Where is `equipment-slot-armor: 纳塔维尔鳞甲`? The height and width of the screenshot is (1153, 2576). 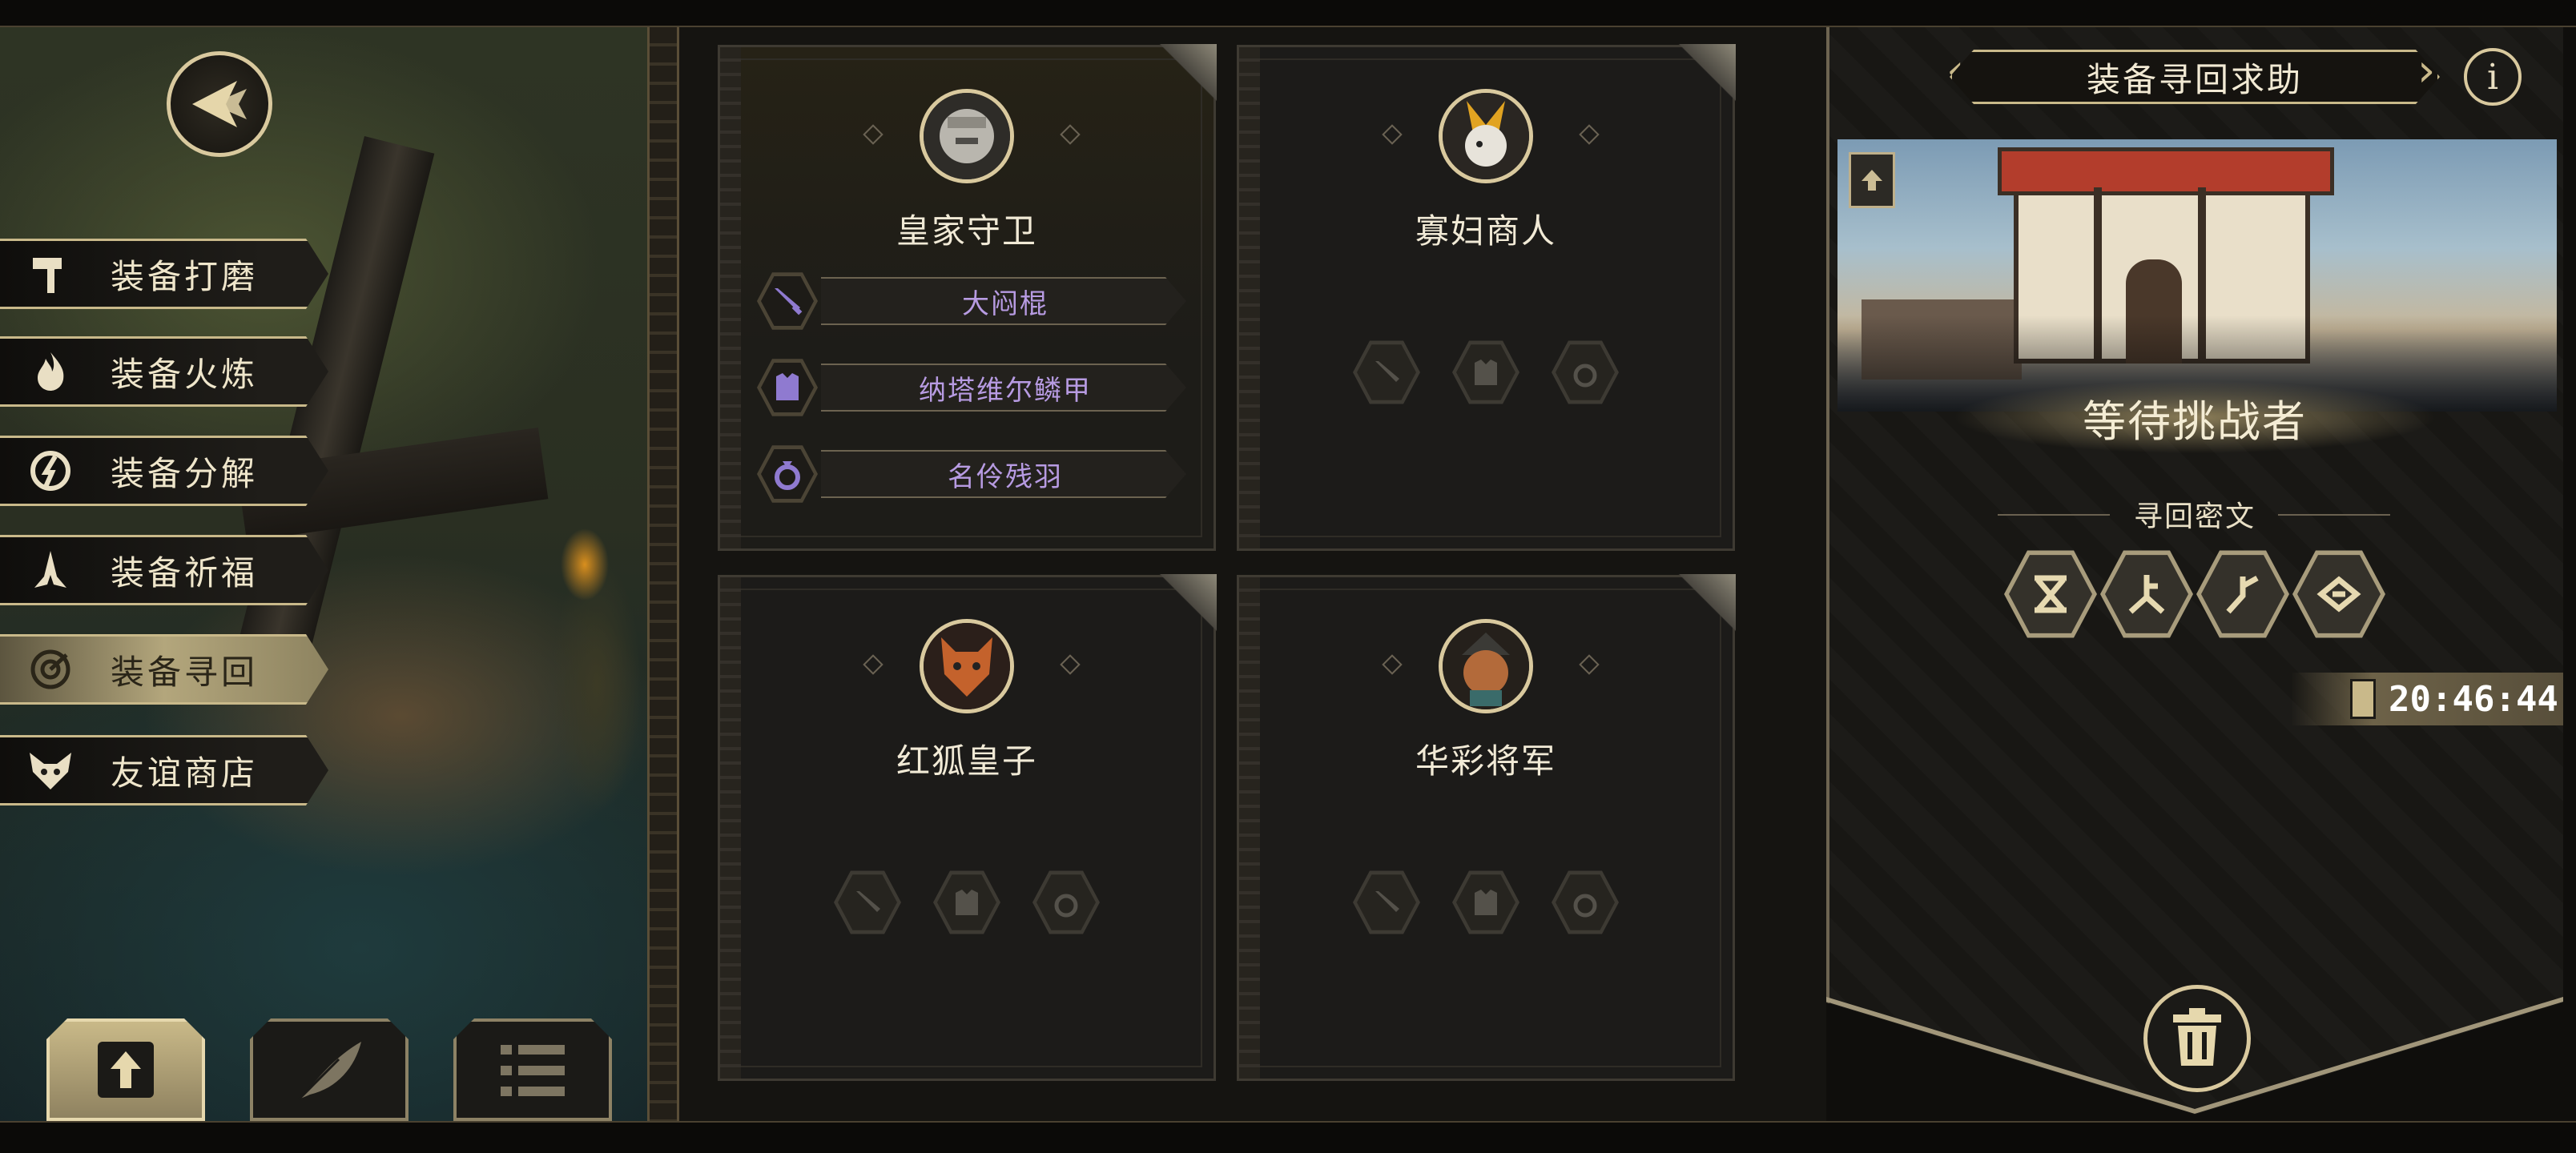
equipment-slot-armor: 纳塔维尔鳞甲 is located at coordinates (973, 387).